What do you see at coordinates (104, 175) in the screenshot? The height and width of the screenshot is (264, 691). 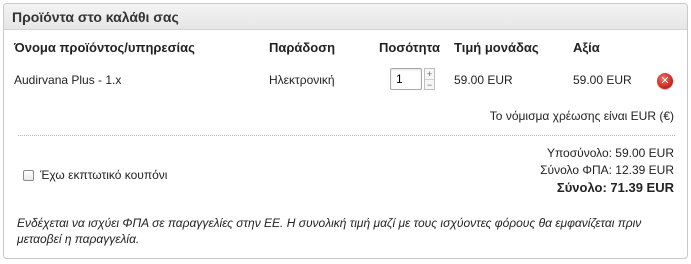 I see `coupon-label: Έχω εκπτωτικό κουπόνι` at bounding box center [104, 175].